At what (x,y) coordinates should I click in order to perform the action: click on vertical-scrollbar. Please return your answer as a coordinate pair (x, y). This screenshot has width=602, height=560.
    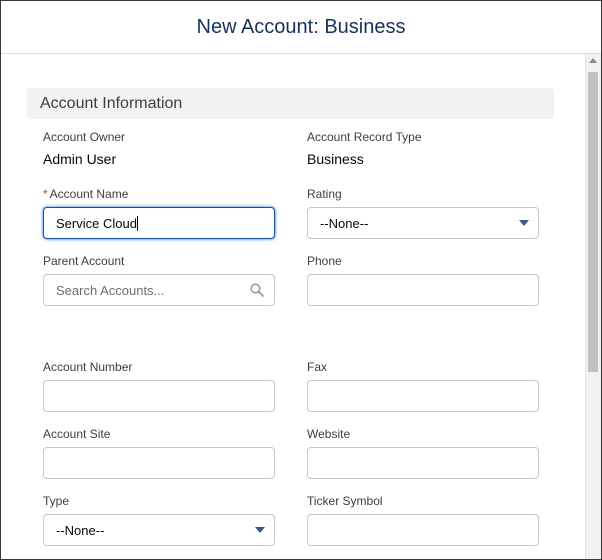
    Looking at the image, I should click on (593, 306).